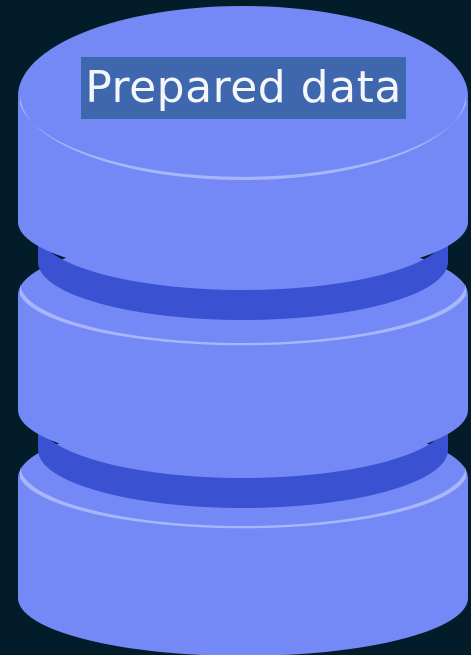 The image size is (471, 655). I want to click on label-highlight: Prepared data, so click(243, 88).